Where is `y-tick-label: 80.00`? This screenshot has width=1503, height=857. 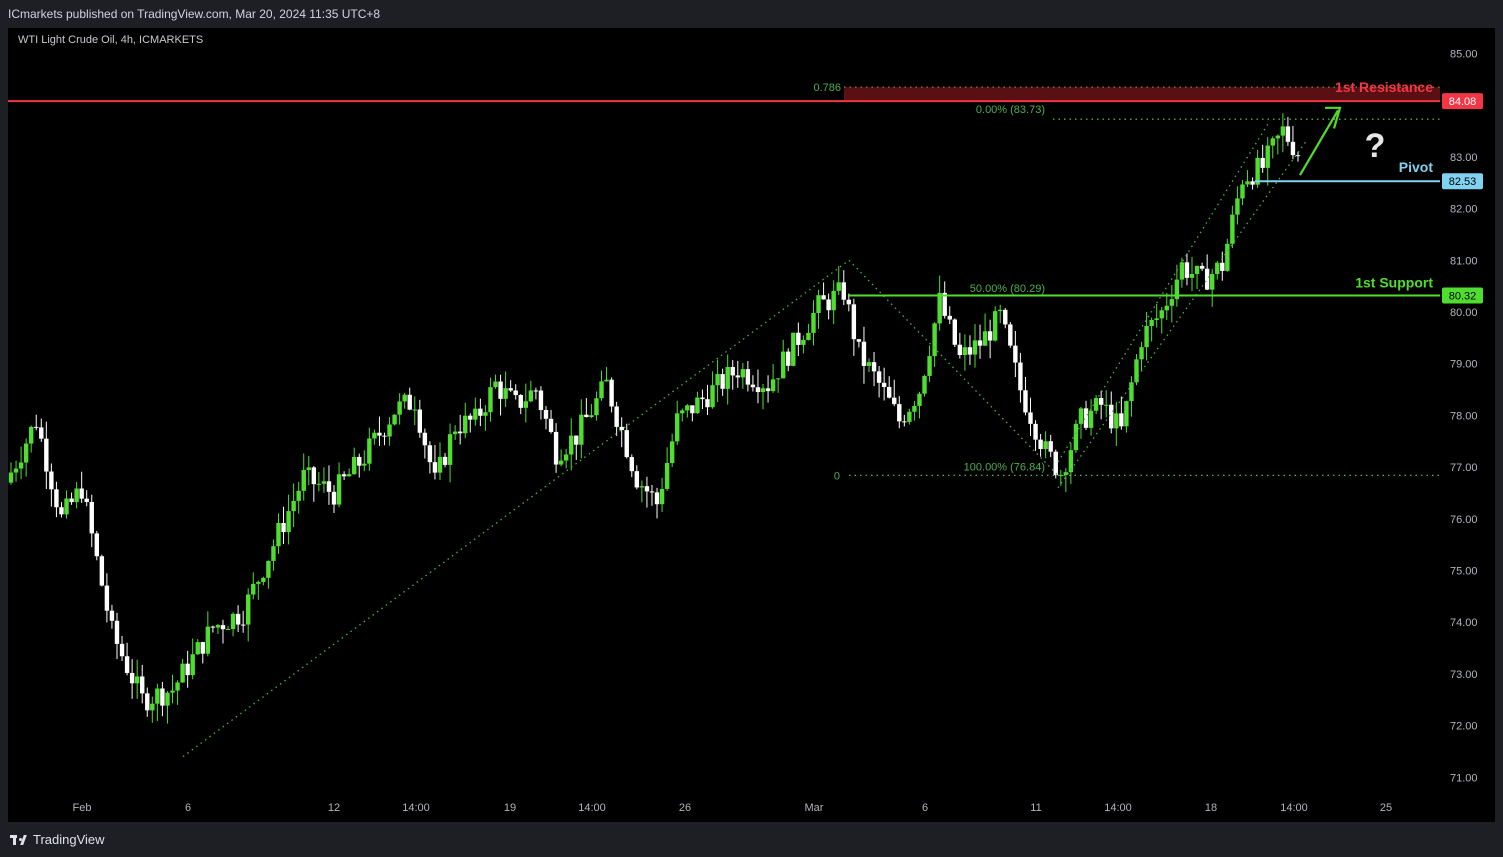
y-tick-label: 80.00 is located at coordinates (1464, 313).